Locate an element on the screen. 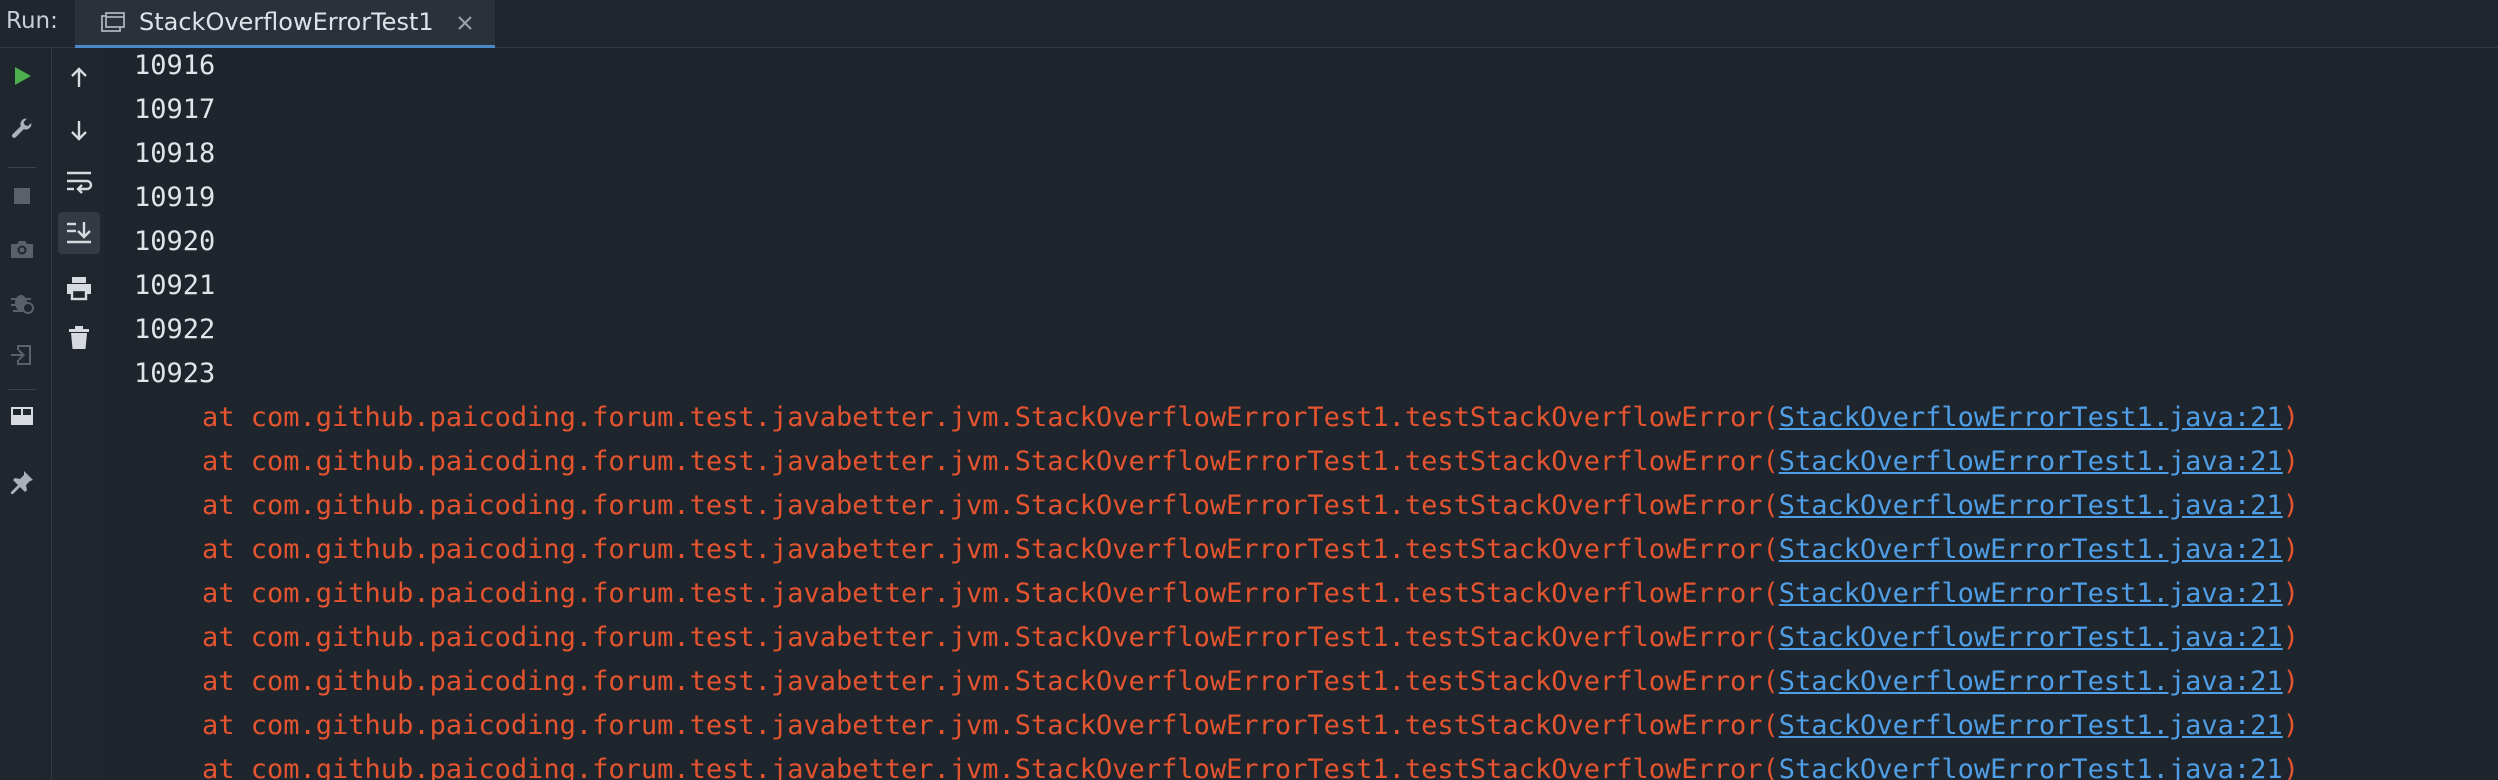 The height and width of the screenshot is (780, 2498). wrench-icon is located at coordinates (22, 128).